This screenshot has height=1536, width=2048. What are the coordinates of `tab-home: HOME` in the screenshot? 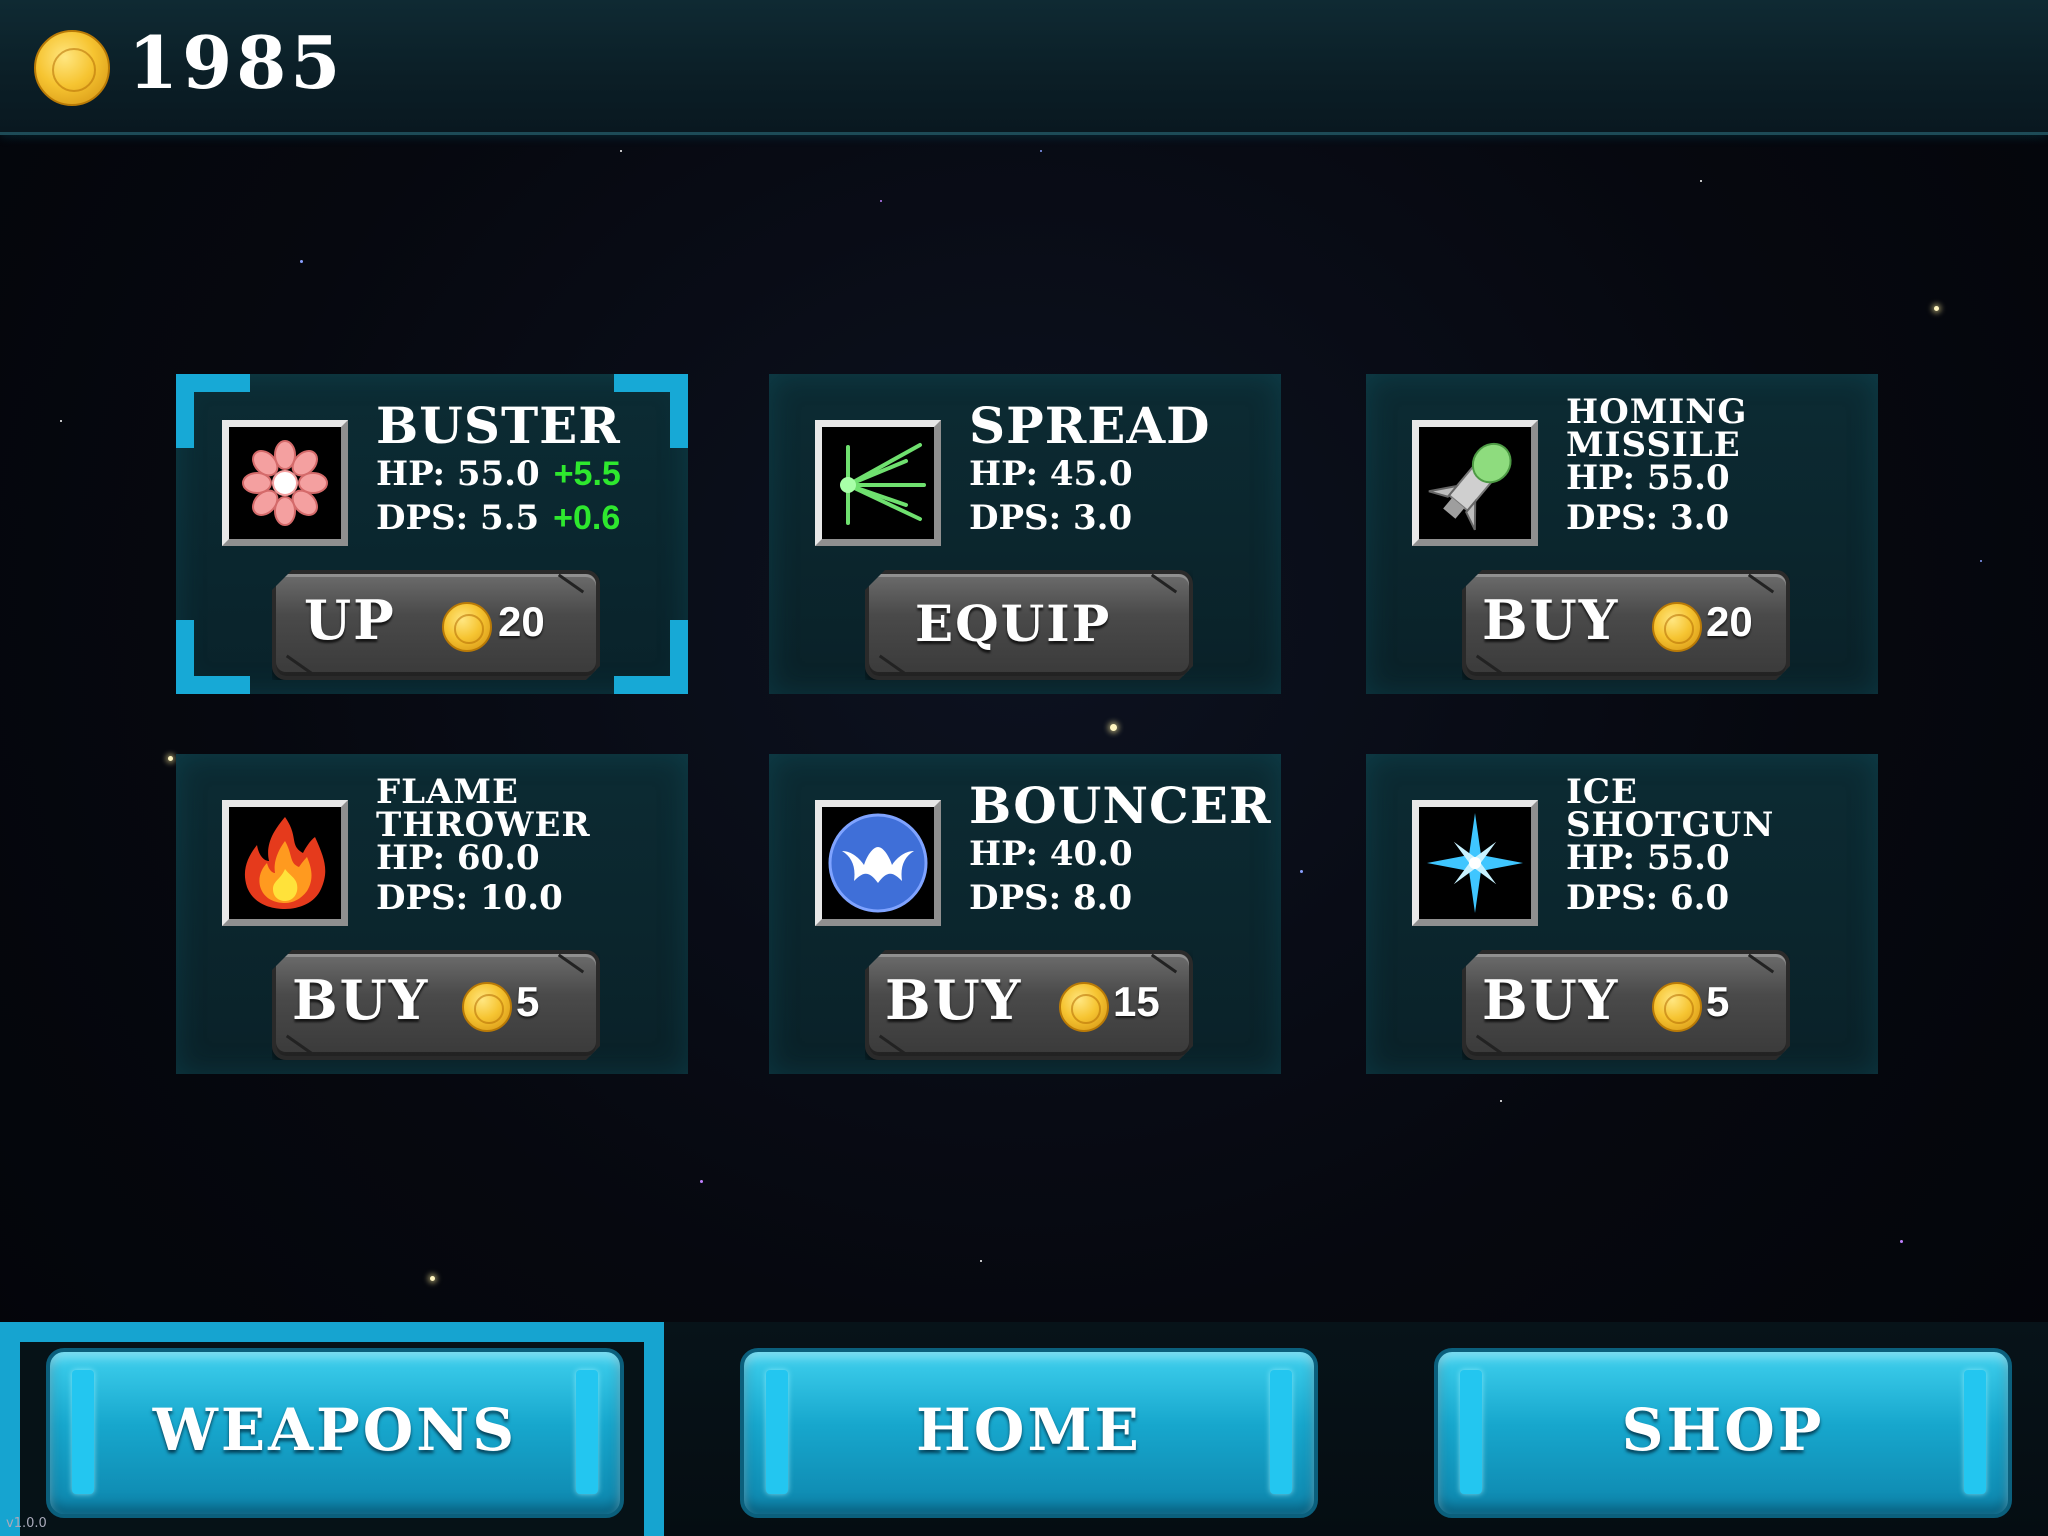 It's located at (1029, 1433).